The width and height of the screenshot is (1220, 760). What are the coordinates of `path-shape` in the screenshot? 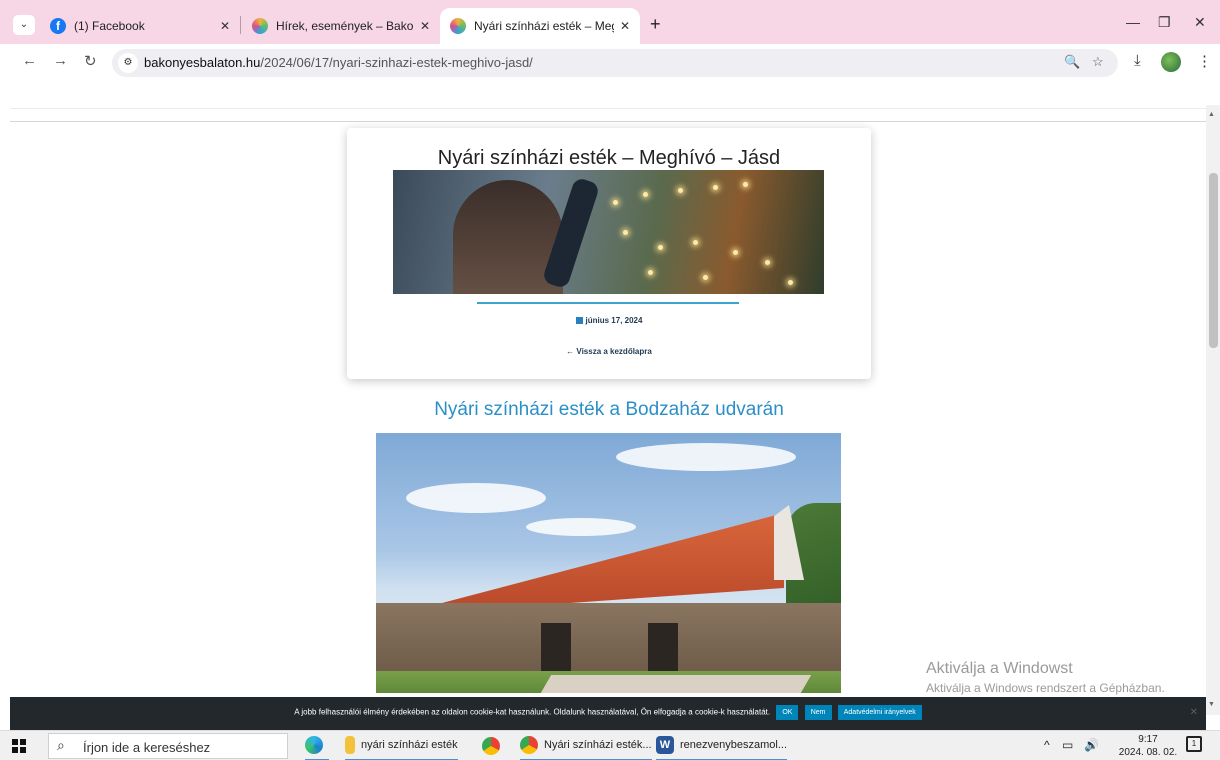 It's located at (676, 684).